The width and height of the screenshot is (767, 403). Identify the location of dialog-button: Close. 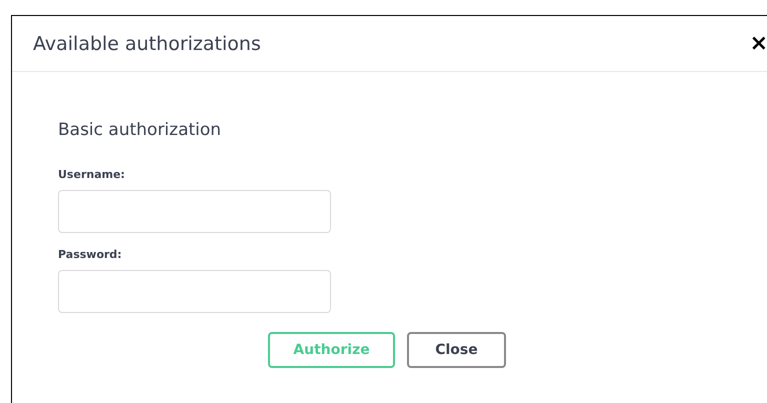
(456, 350).